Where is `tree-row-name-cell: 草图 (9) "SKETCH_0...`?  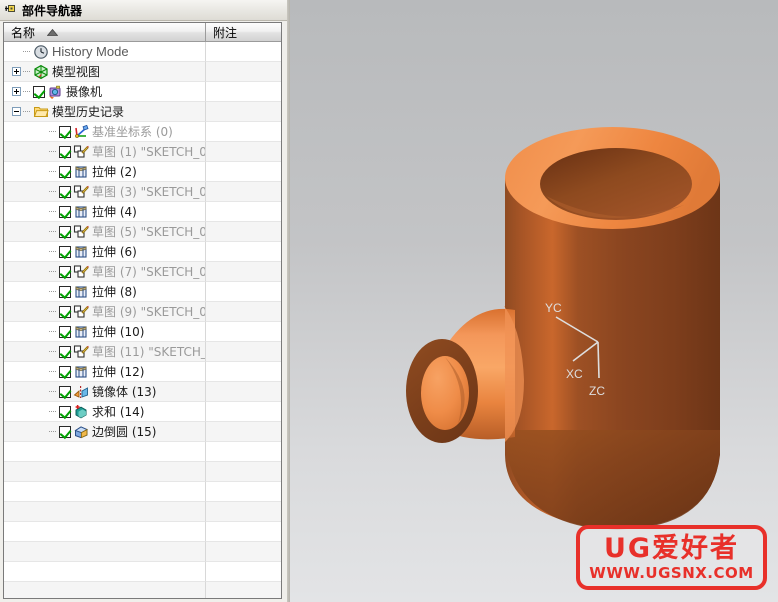
tree-row-name-cell: 草图 (9) "SKETCH_0... is located at coordinates (105, 312).